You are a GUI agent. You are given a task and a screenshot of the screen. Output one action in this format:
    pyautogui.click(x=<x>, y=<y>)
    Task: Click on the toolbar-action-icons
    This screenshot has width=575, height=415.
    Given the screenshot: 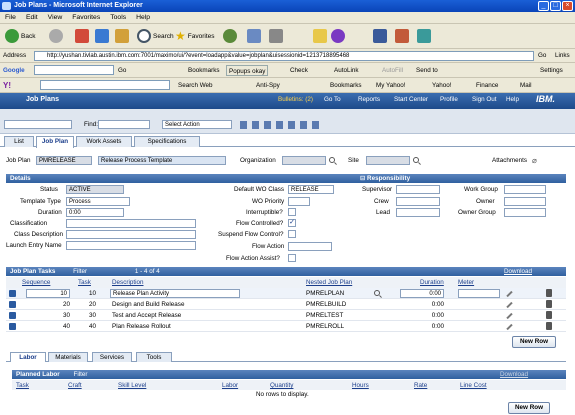 What is the action you would take?
    pyautogui.click(x=280, y=125)
    